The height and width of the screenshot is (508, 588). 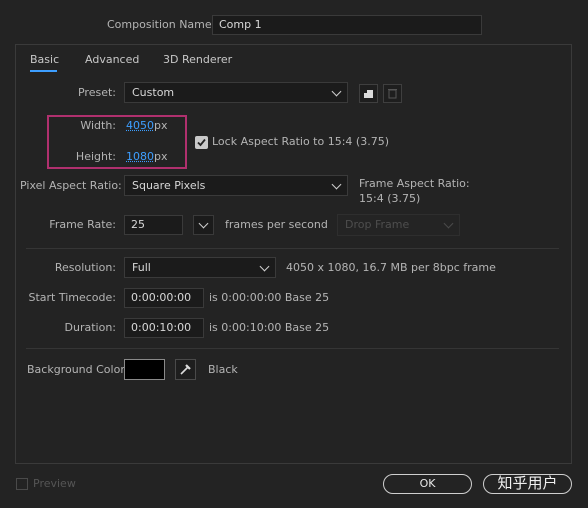 I want to click on frame-rate-dropdown-button, so click(x=203, y=225).